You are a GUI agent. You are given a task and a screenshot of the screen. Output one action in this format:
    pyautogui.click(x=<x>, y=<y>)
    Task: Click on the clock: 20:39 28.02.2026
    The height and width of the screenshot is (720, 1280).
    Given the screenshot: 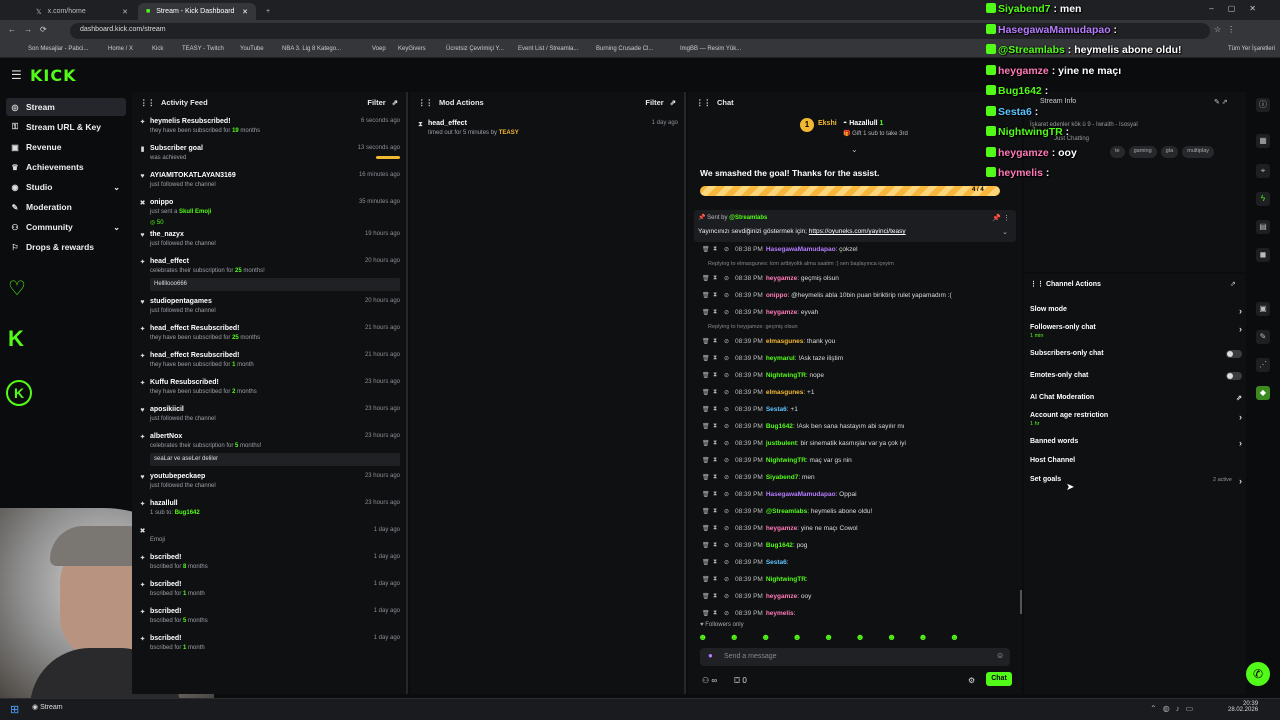 What is the action you would take?
    pyautogui.click(x=1243, y=707)
    